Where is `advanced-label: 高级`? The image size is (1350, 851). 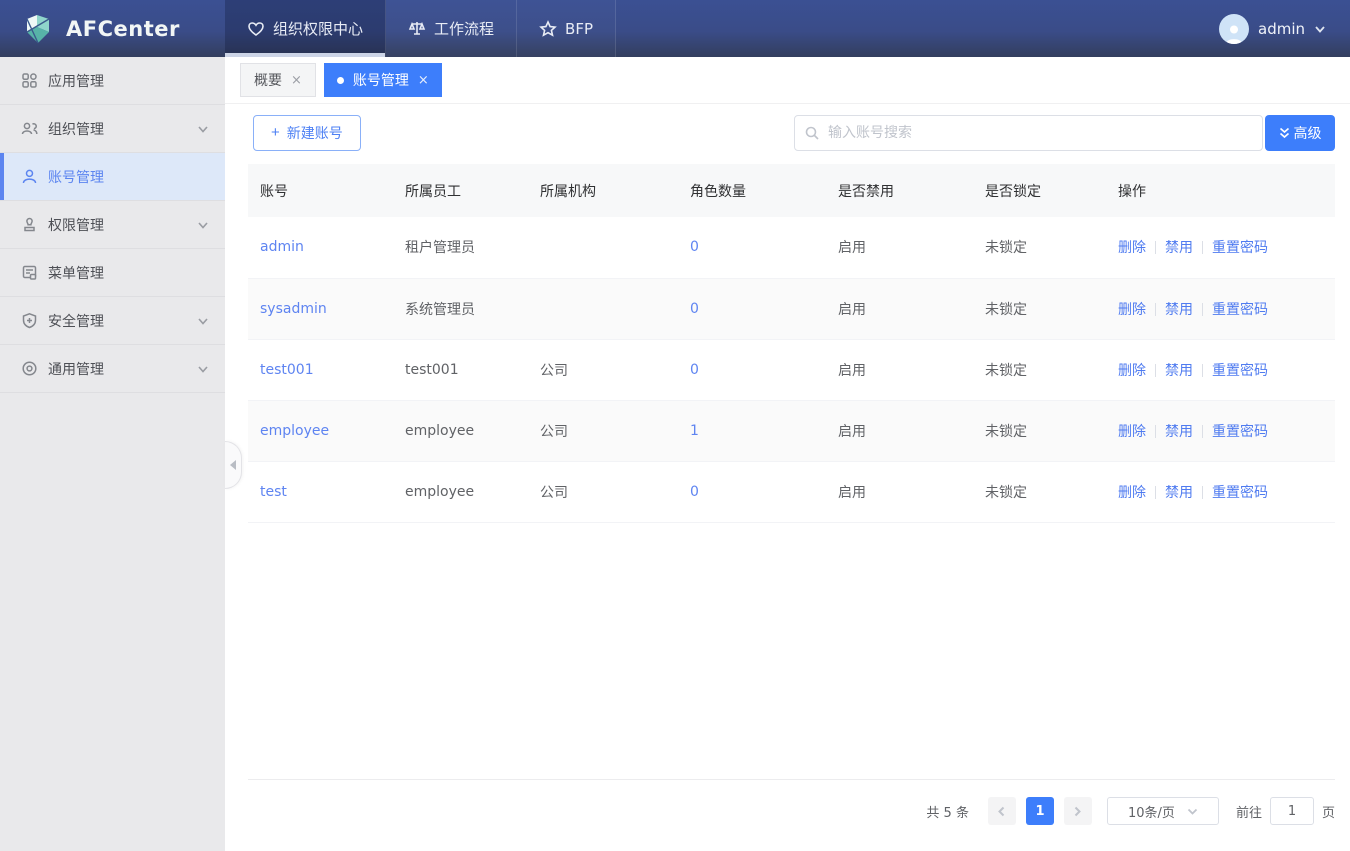 advanced-label: 高级 is located at coordinates (1307, 133).